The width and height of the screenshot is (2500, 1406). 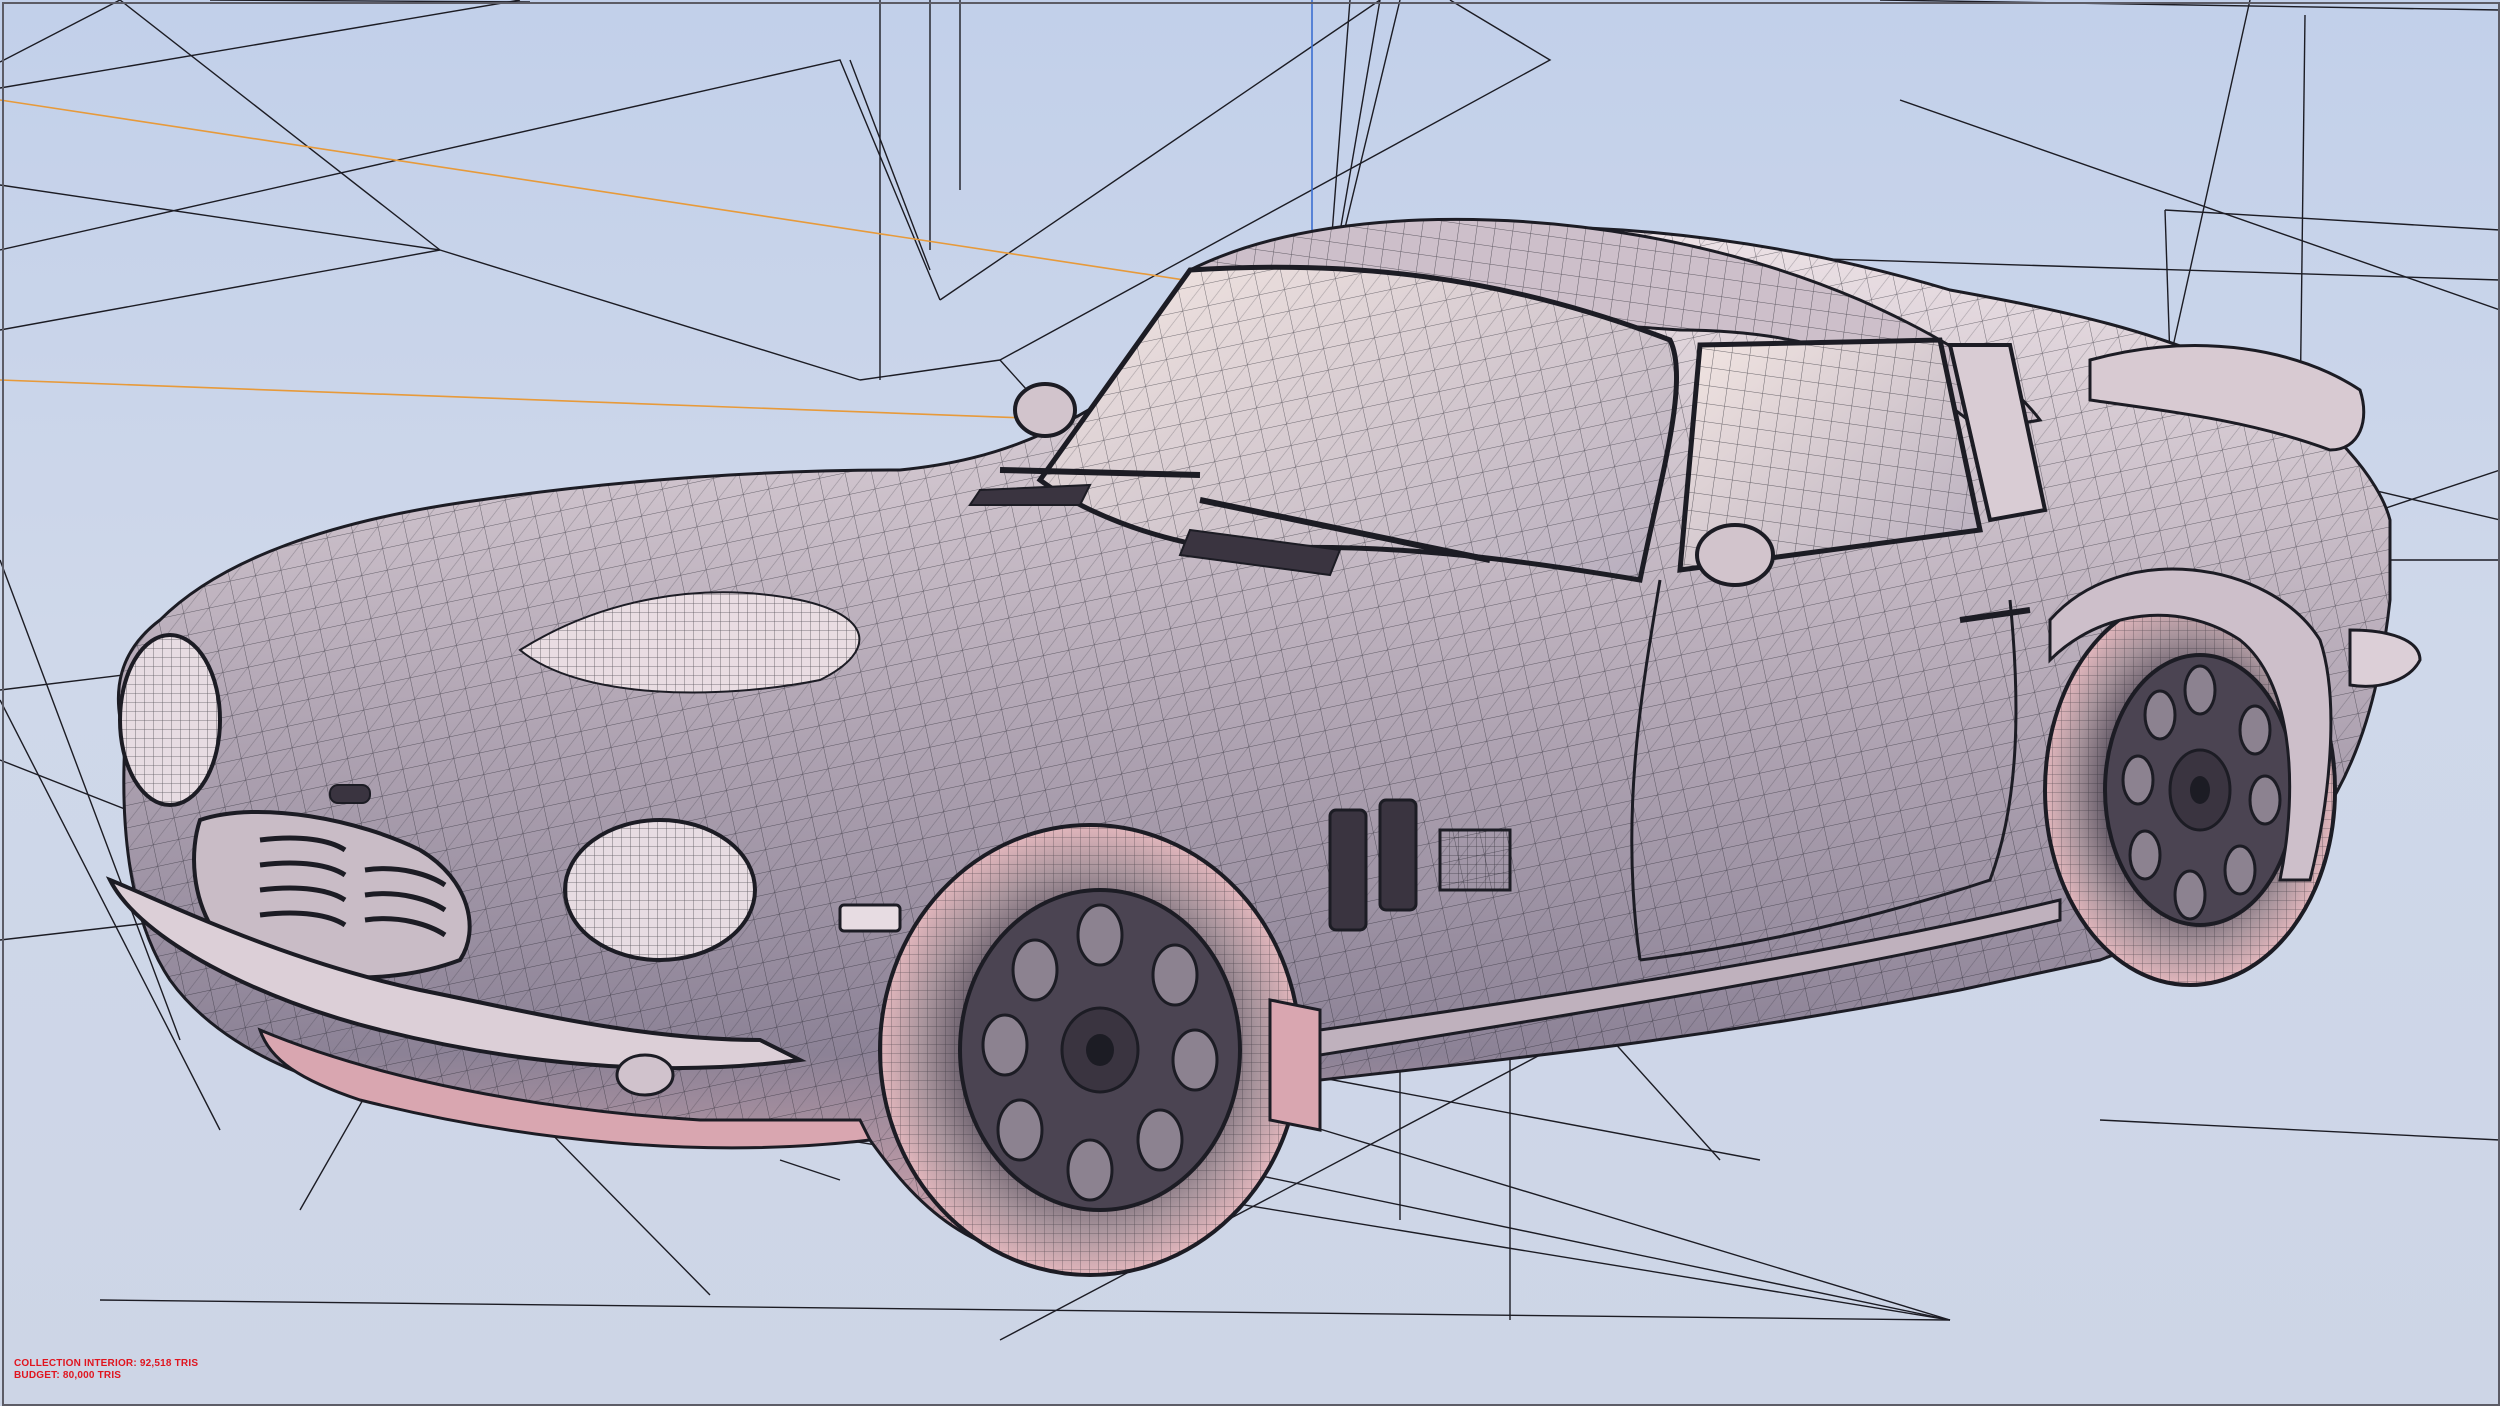 I want to click on fog-light, so click(x=645, y=1075).